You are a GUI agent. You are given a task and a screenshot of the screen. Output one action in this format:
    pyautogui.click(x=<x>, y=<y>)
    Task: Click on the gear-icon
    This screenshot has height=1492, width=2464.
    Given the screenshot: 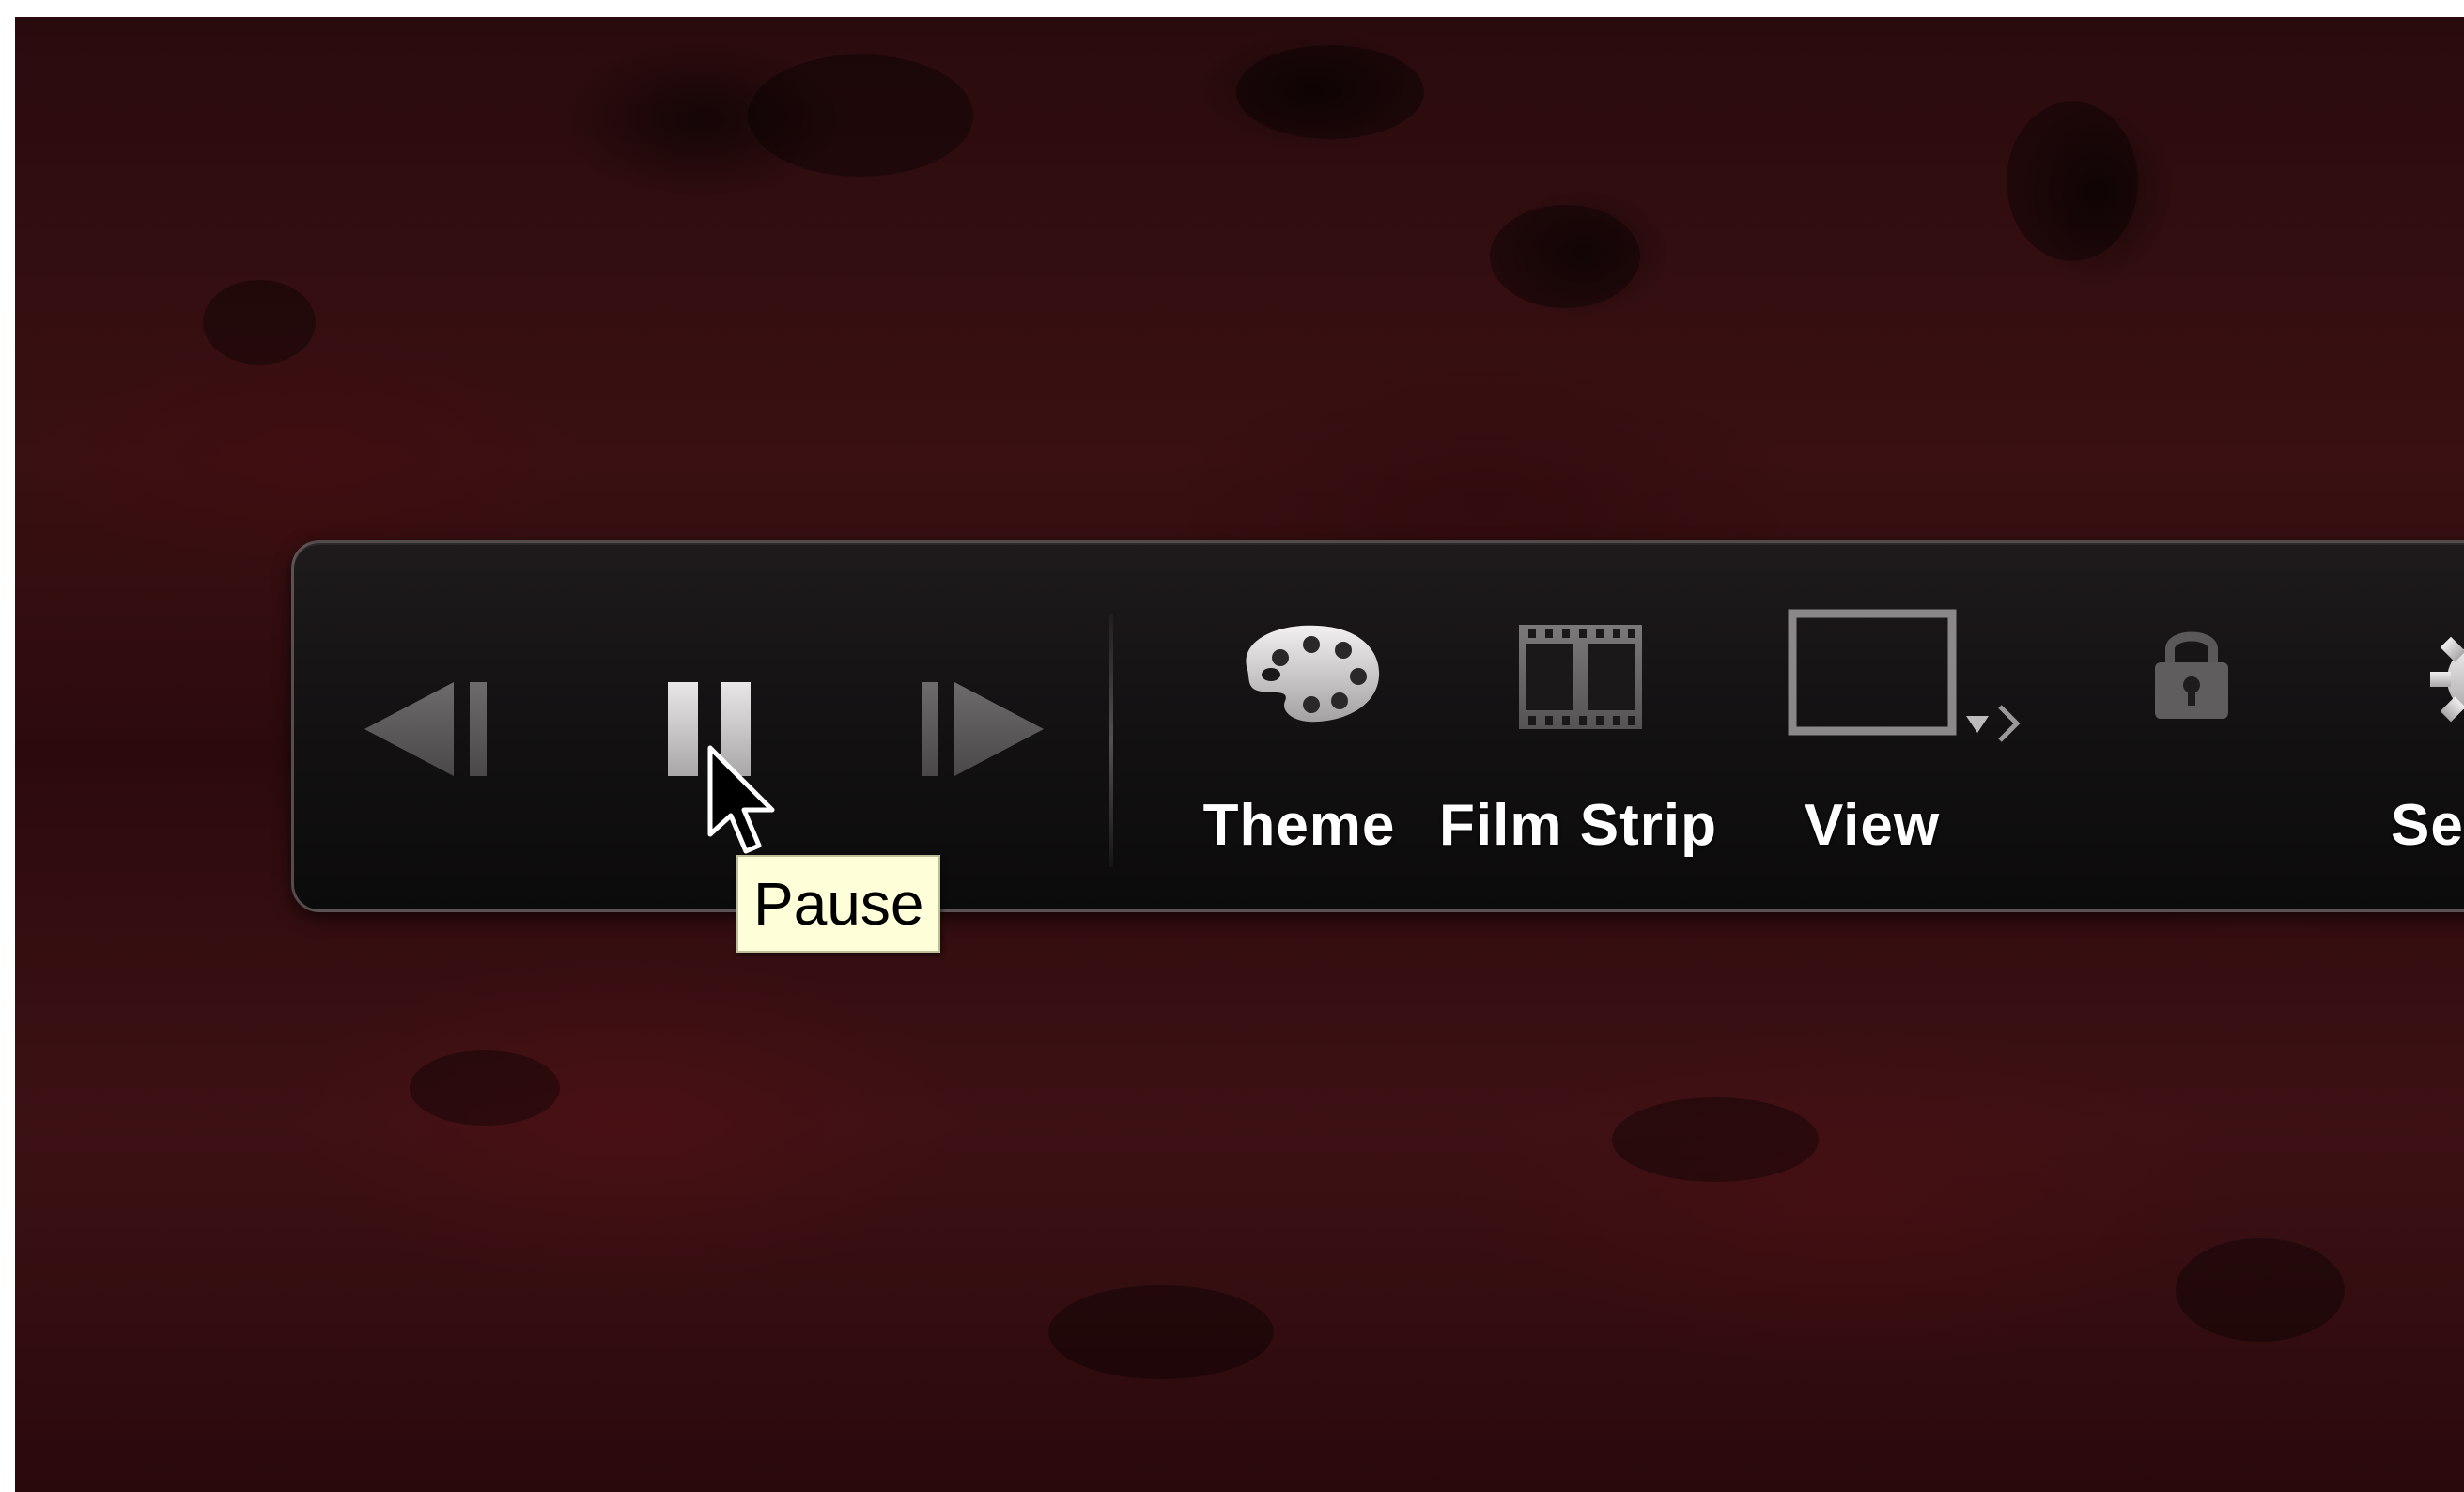 What is the action you would take?
    pyautogui.click(x=2445, y=680)
    